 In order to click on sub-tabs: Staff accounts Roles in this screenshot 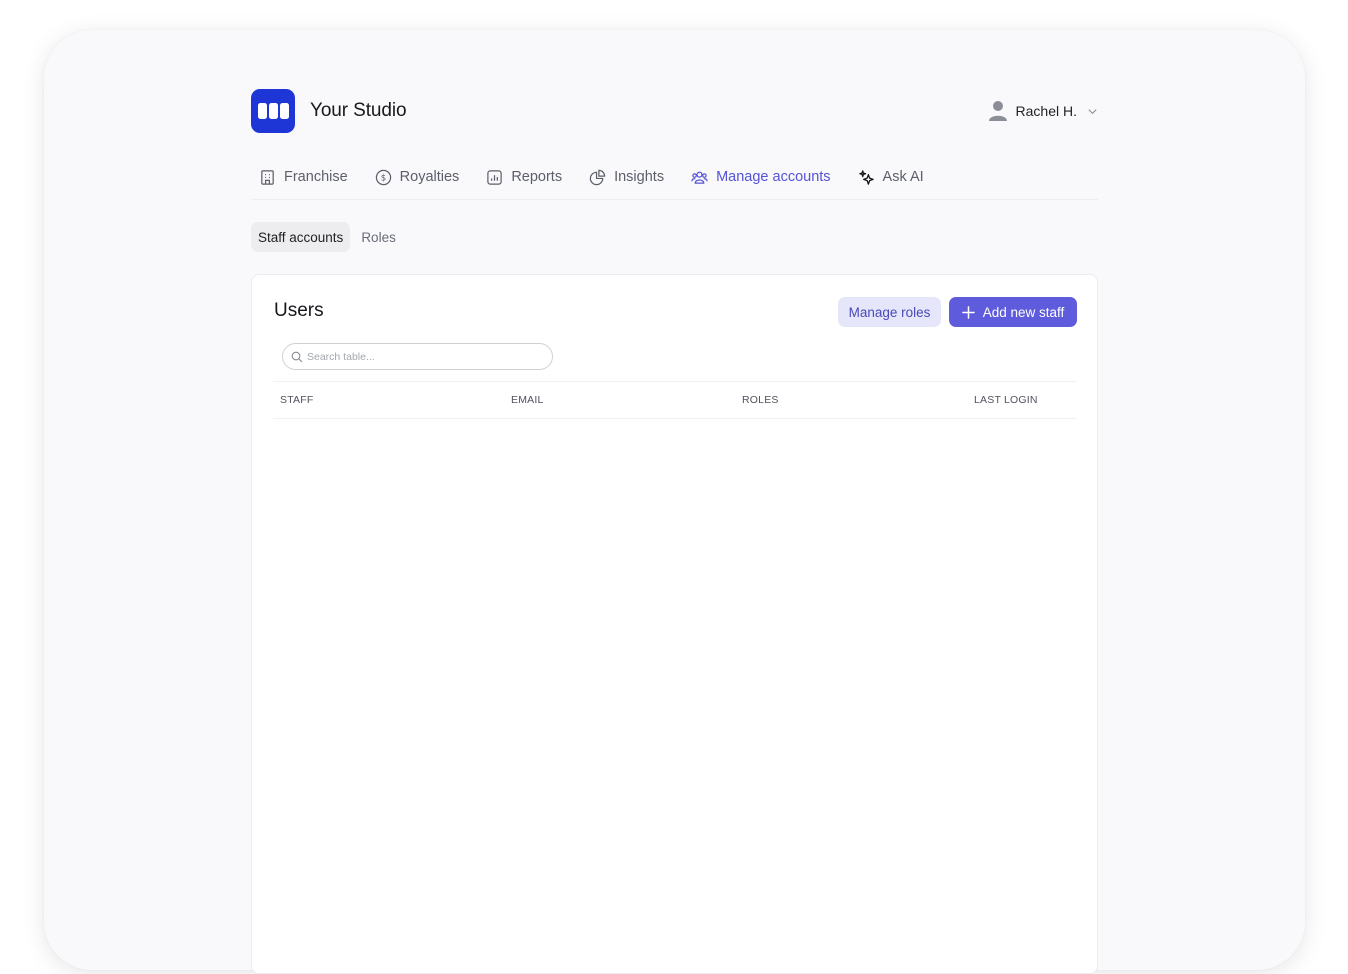, I will do `click(327, 237)`.